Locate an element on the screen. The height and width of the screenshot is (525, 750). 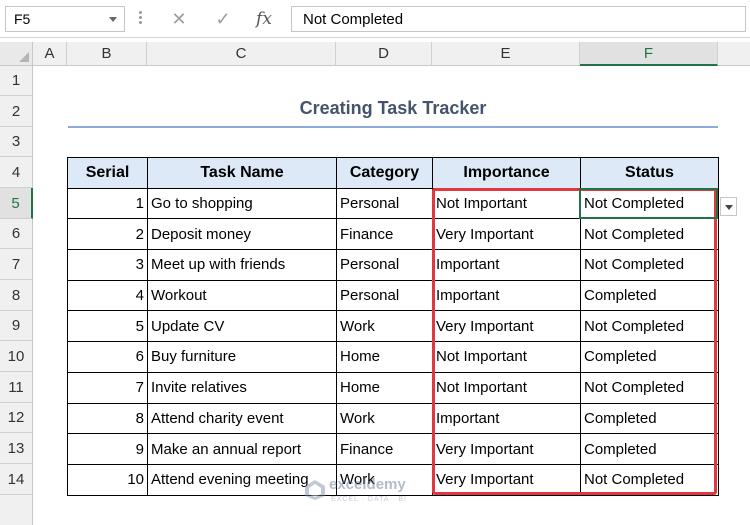
dropdown-arrow-icon is located at coordinates (728, 206).